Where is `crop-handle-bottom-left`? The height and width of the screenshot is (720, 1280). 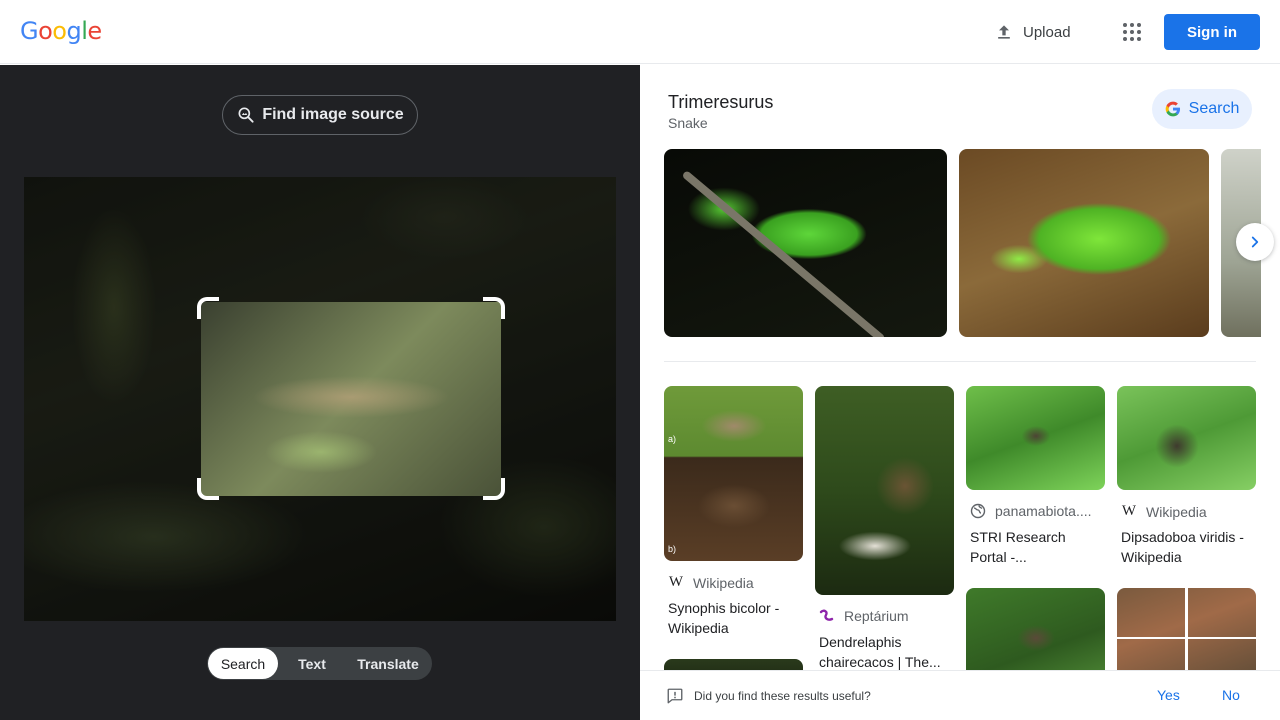
crop-handle-bottom-left is located at coordinates (208, 489).